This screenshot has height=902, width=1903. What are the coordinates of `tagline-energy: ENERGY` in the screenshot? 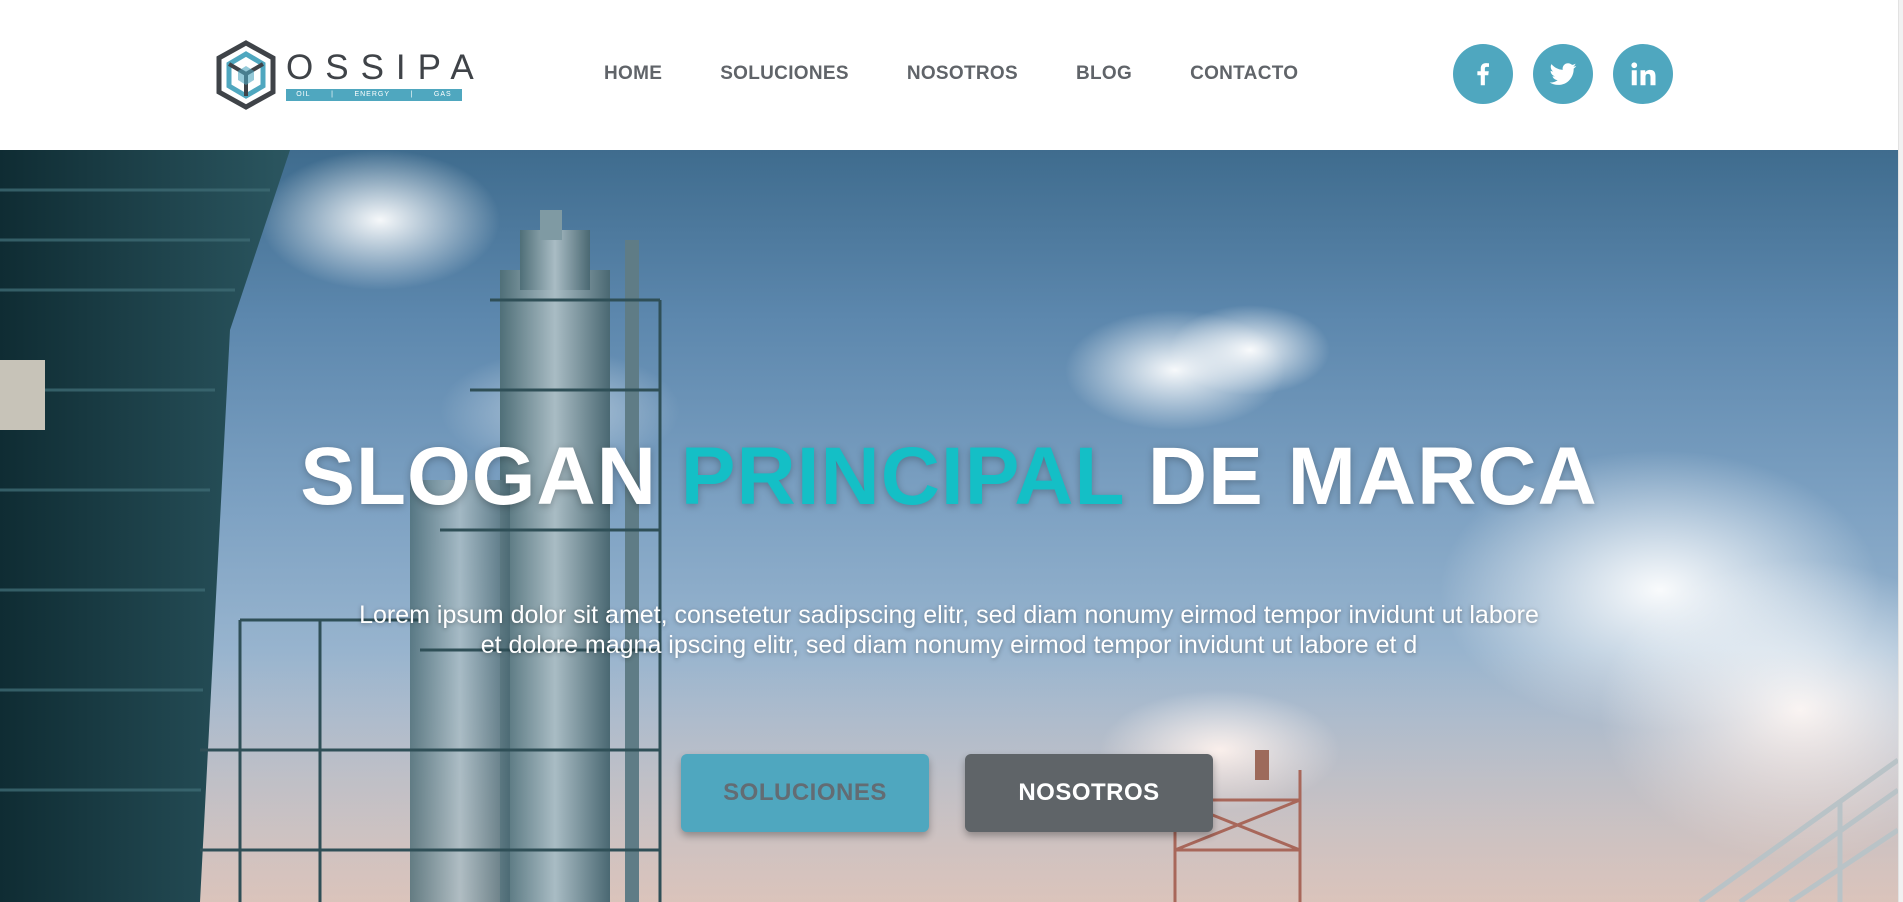 It's located at (372, 94).